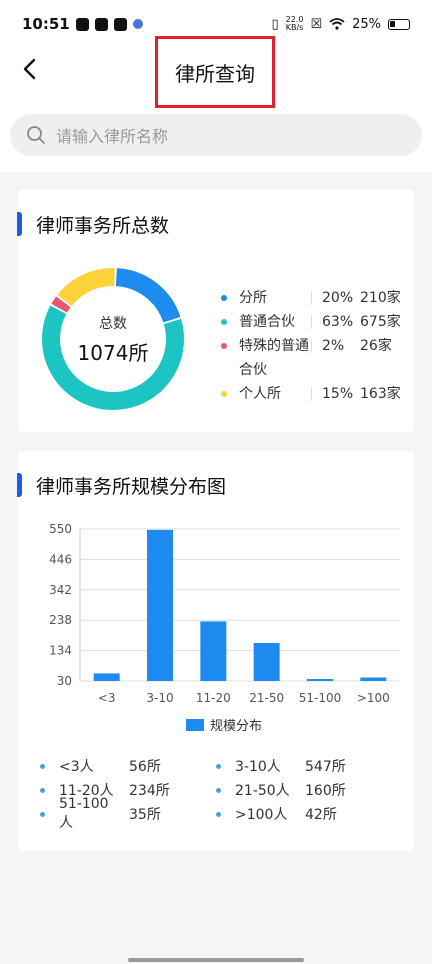 This screenshot has height=964, width=432. I want to click on legend-name: 51-100人, so click(84, 813).